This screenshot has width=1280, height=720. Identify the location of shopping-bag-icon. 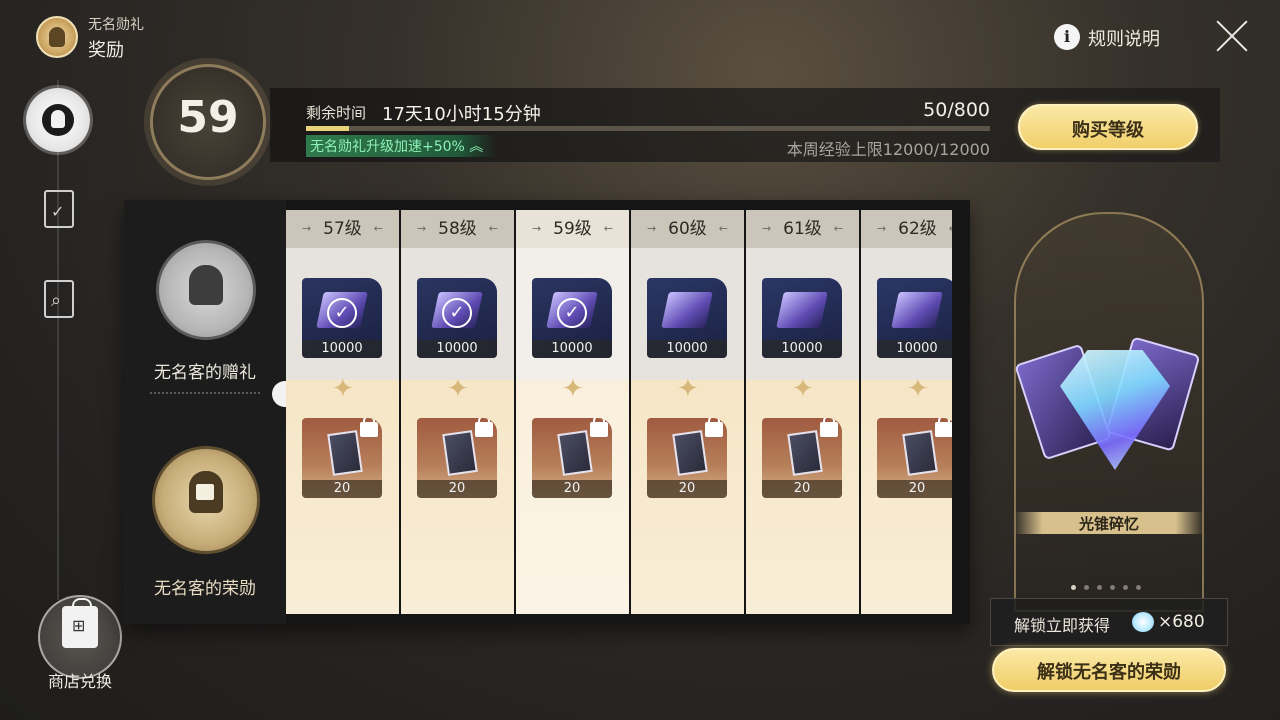
(80, 623).